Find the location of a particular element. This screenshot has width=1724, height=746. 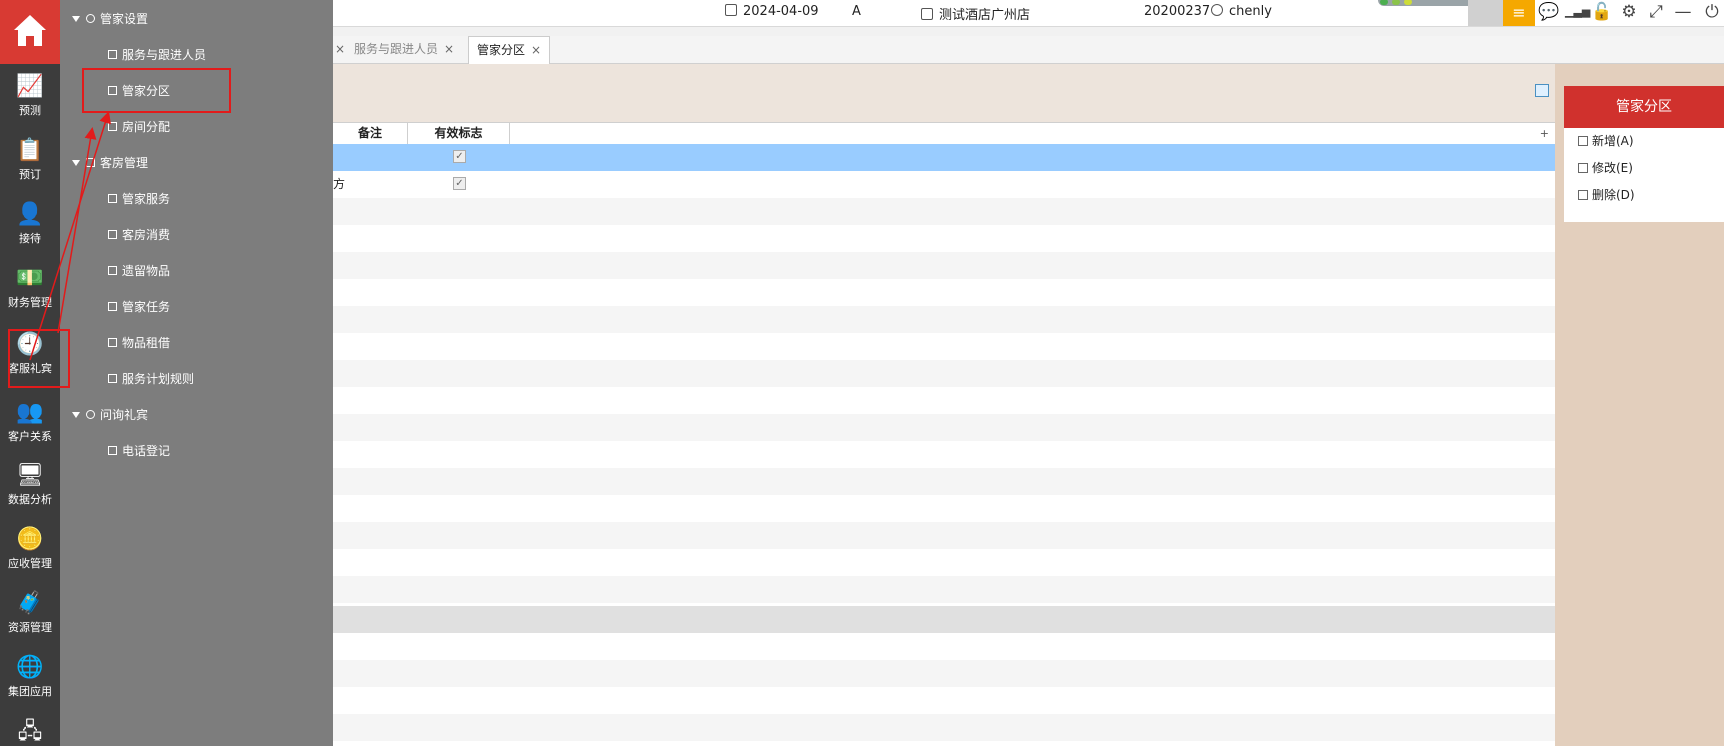

panel-title: 管家分区 is located at coordinates (1644, 107).